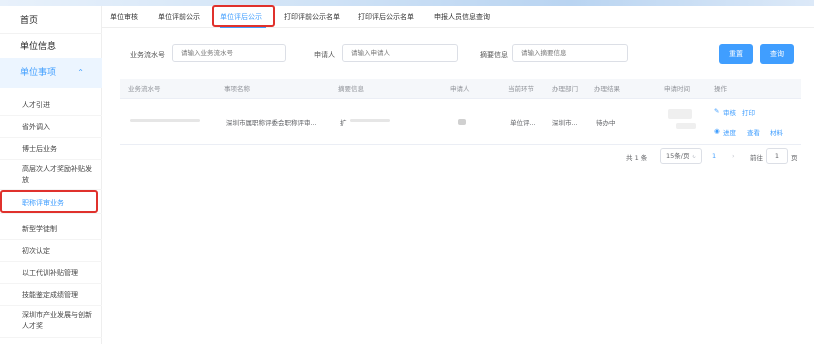 The image size is (814, 344). What do you see at coordinates (733, 156) in the screenshot?
I see `next-page-icon: ›` at bounding box center [733, 156].